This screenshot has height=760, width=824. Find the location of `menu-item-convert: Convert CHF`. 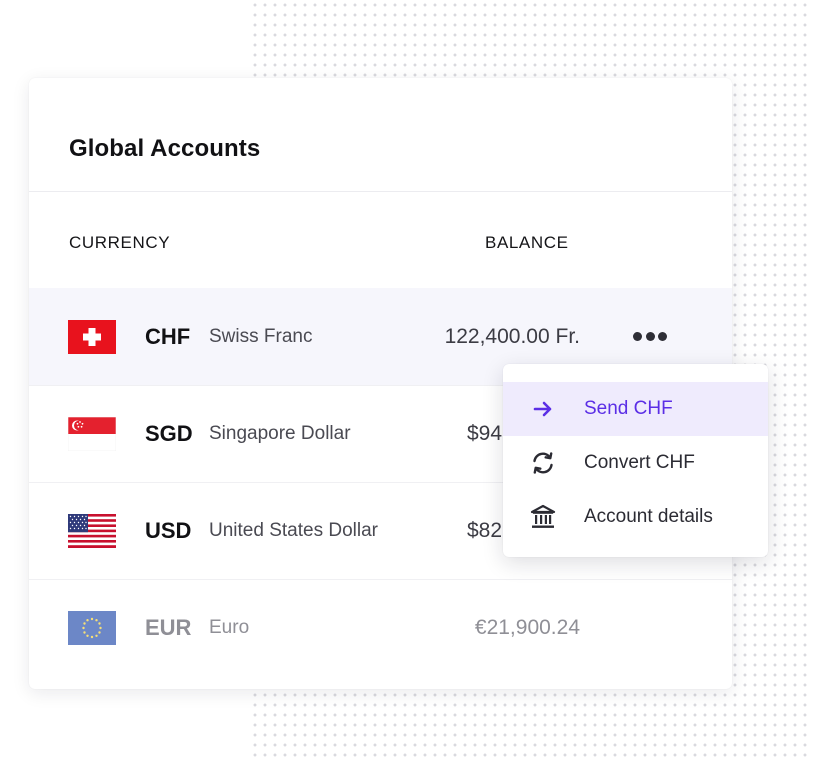

menu-item-convert: Convert CHF is located at coordinates (635, 463).